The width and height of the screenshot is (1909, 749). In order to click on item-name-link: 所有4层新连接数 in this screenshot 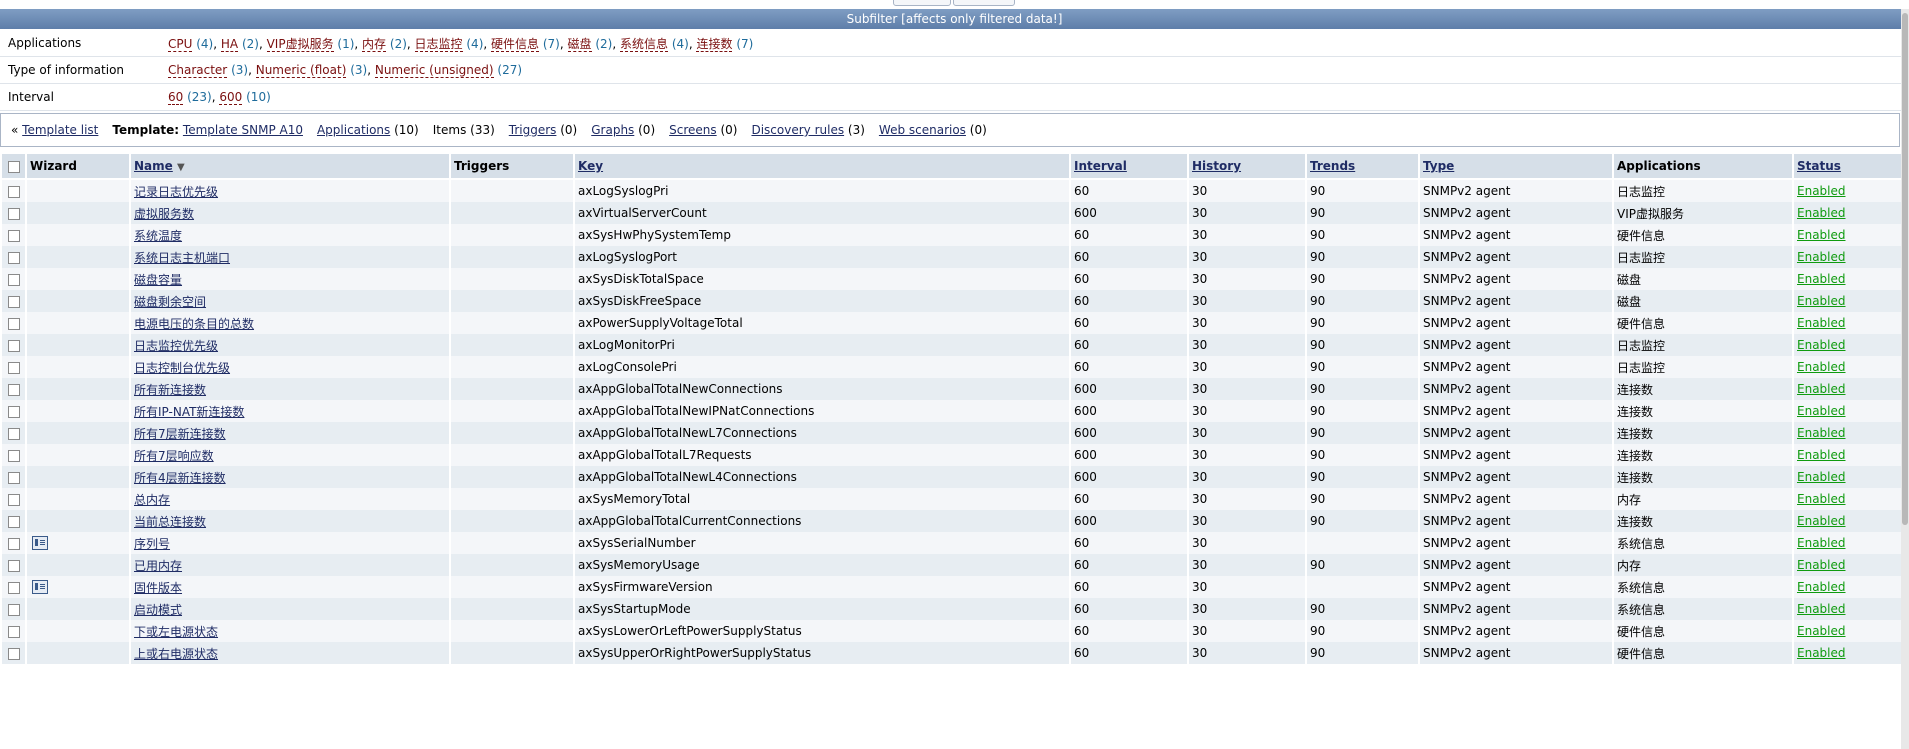, I will do `click(180, 478)`.